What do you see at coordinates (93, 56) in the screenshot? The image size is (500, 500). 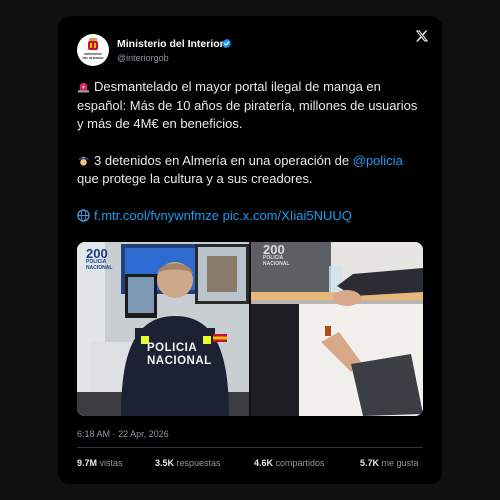 I see `avatar-text: MINISTERIO DEL INTERIOR` at bounding box center [93, 56].